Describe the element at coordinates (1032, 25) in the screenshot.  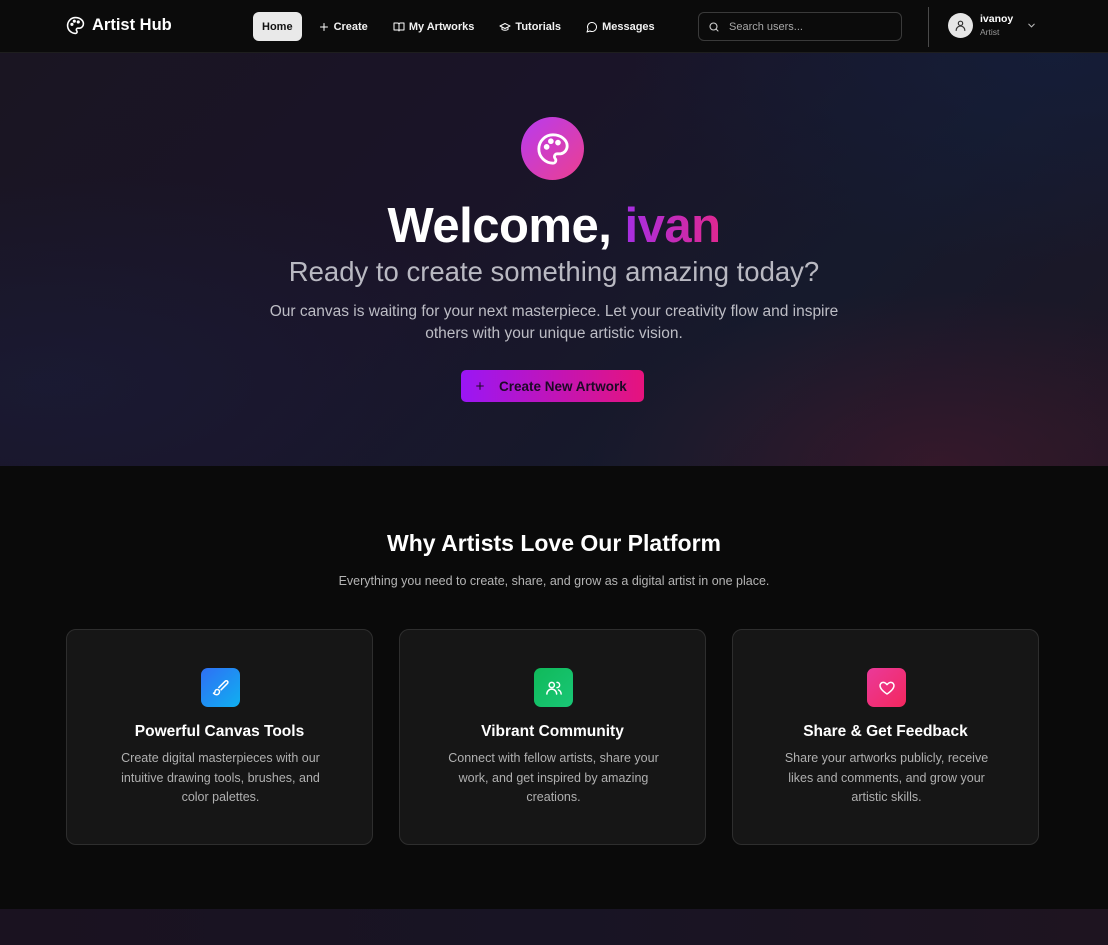
I see `chevron-down-icon` at that location.